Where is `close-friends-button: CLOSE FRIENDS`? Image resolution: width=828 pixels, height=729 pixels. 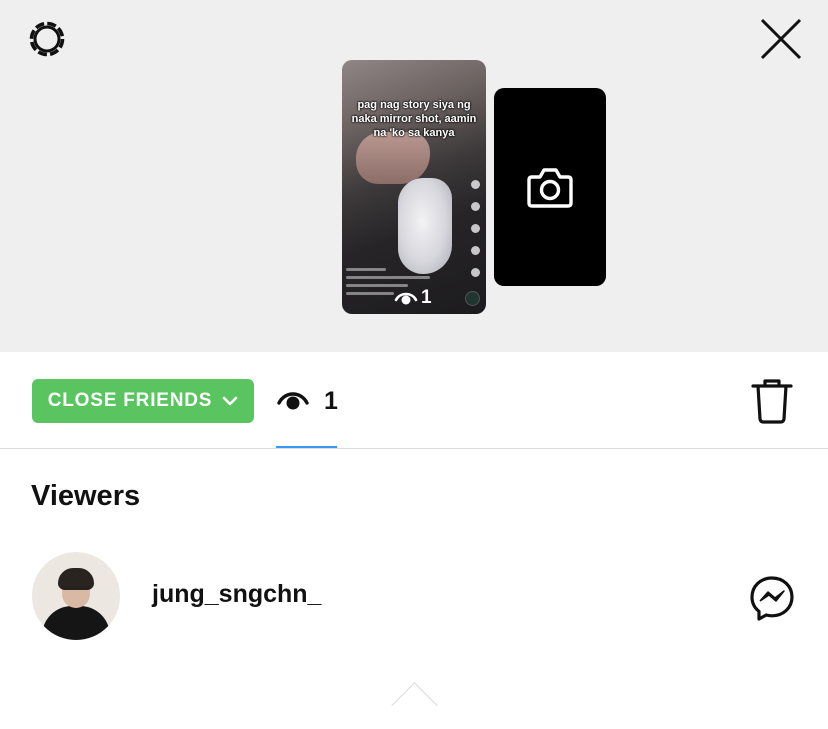 close-friends-button: CLOSE FRIENDS is located at coordinates (143, 401).